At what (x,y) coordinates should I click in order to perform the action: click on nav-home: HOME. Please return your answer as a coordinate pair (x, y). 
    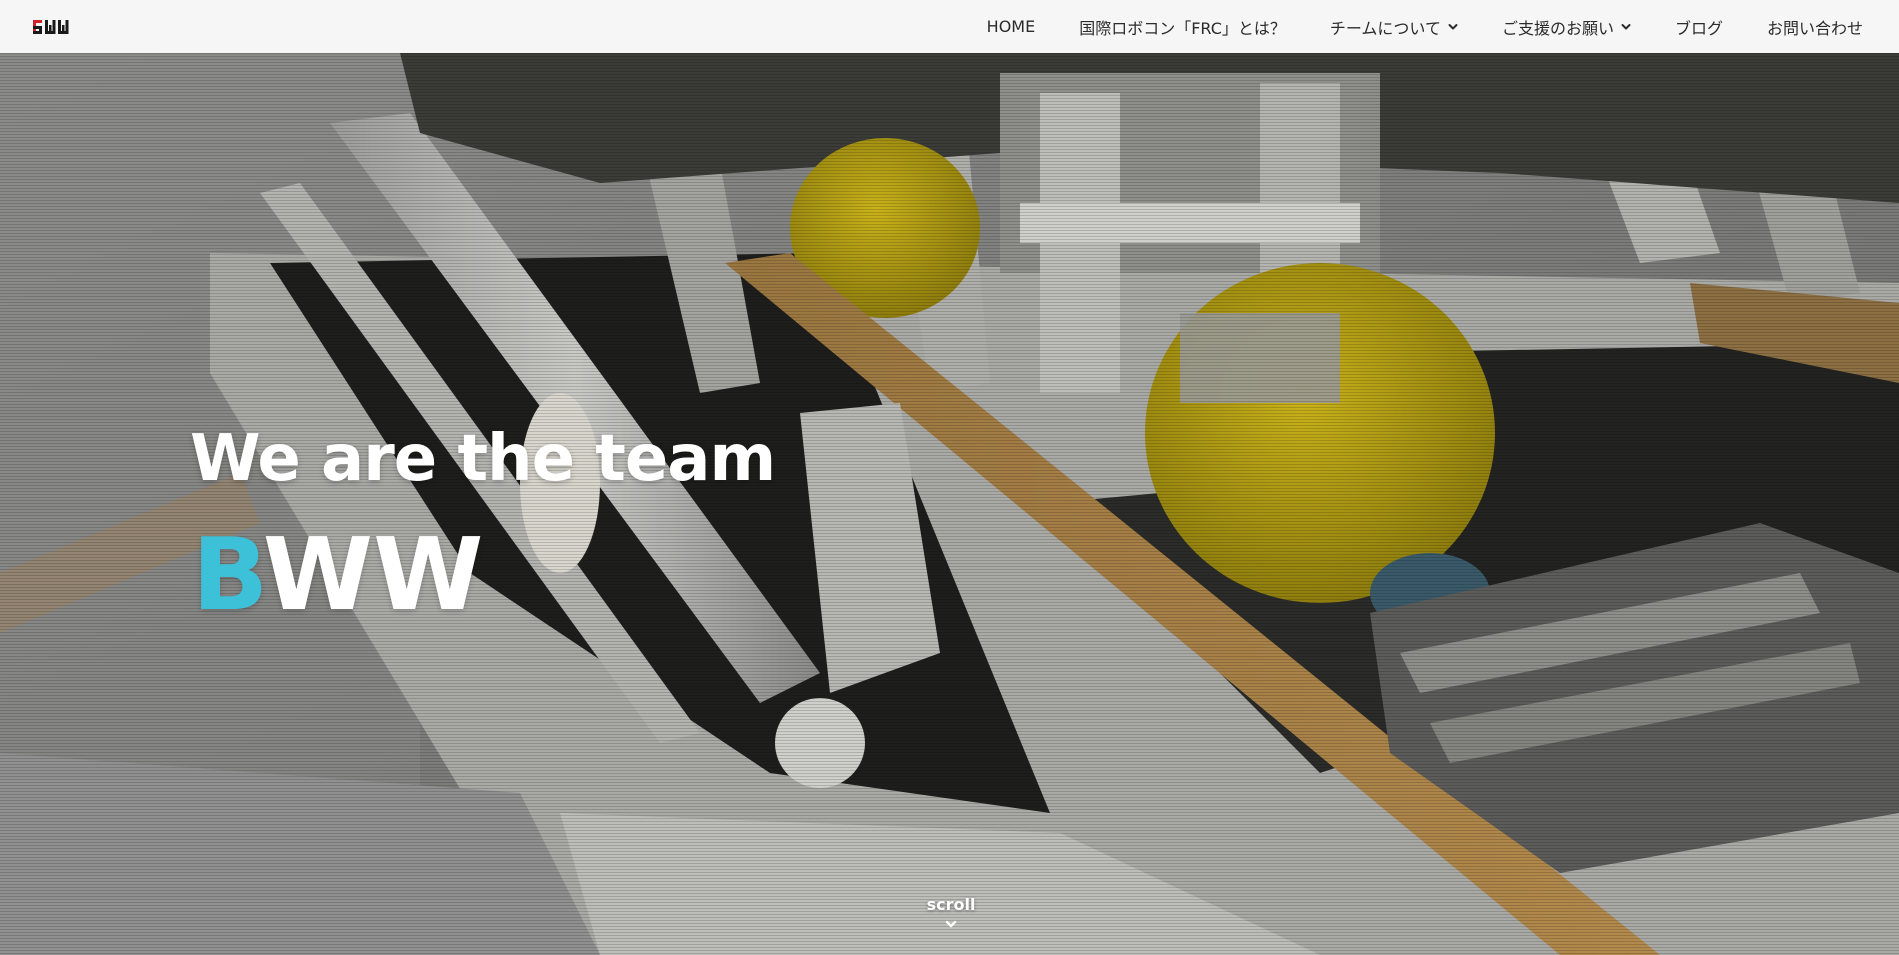
    Looking at the image, I should click on (1011, 26).